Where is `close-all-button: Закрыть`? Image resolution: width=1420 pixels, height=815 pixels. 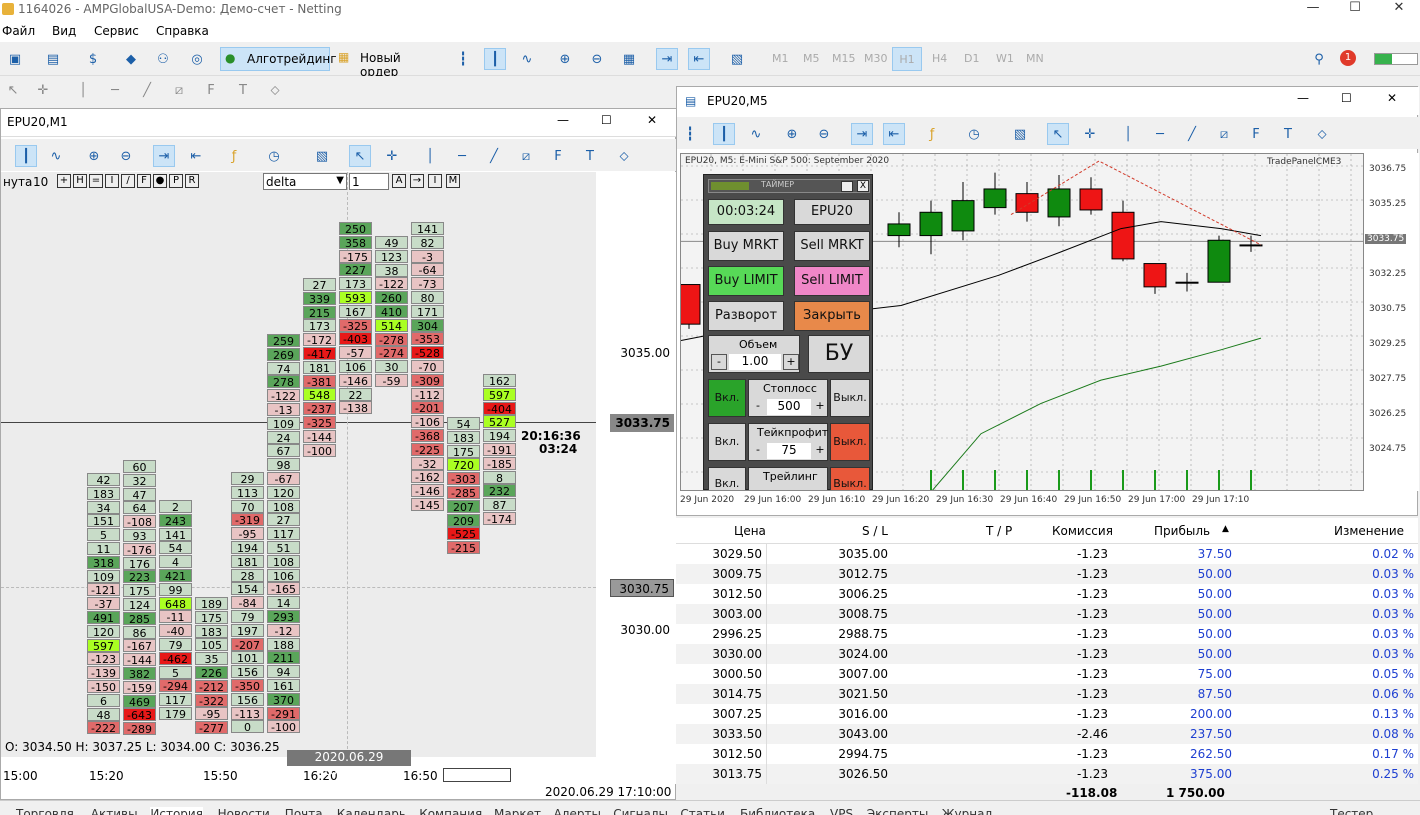 close-all-button: Закрыть is located at coordinates (832, 316).